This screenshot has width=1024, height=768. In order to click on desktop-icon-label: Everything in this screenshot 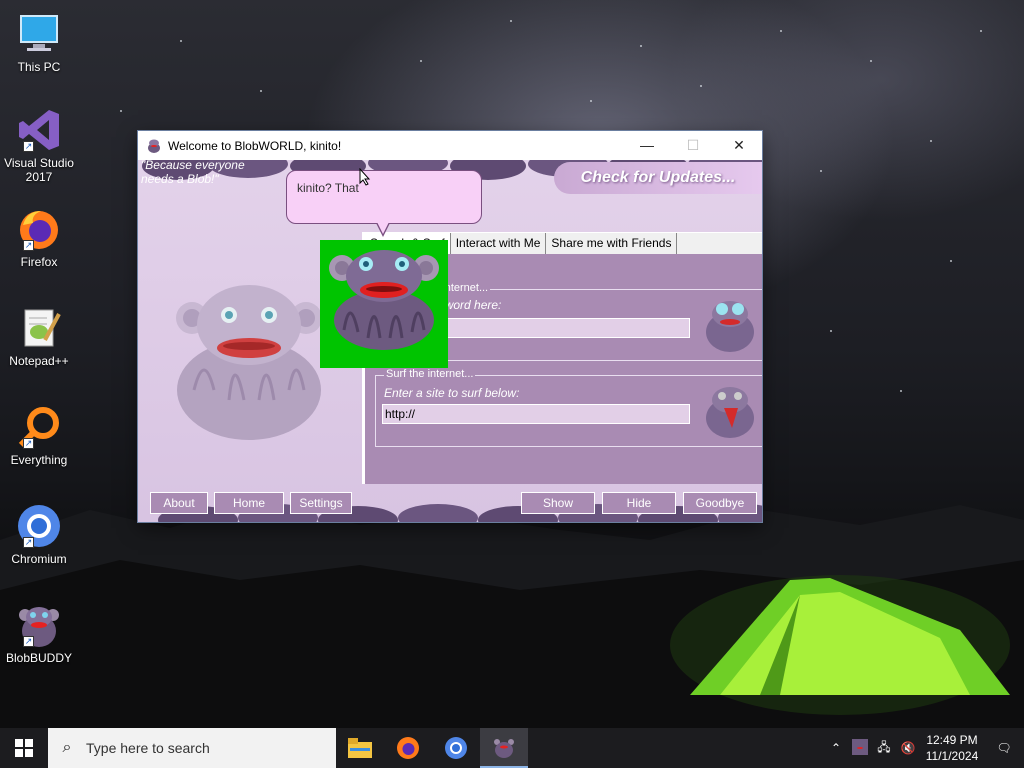, I will do `click(39, 460)`.